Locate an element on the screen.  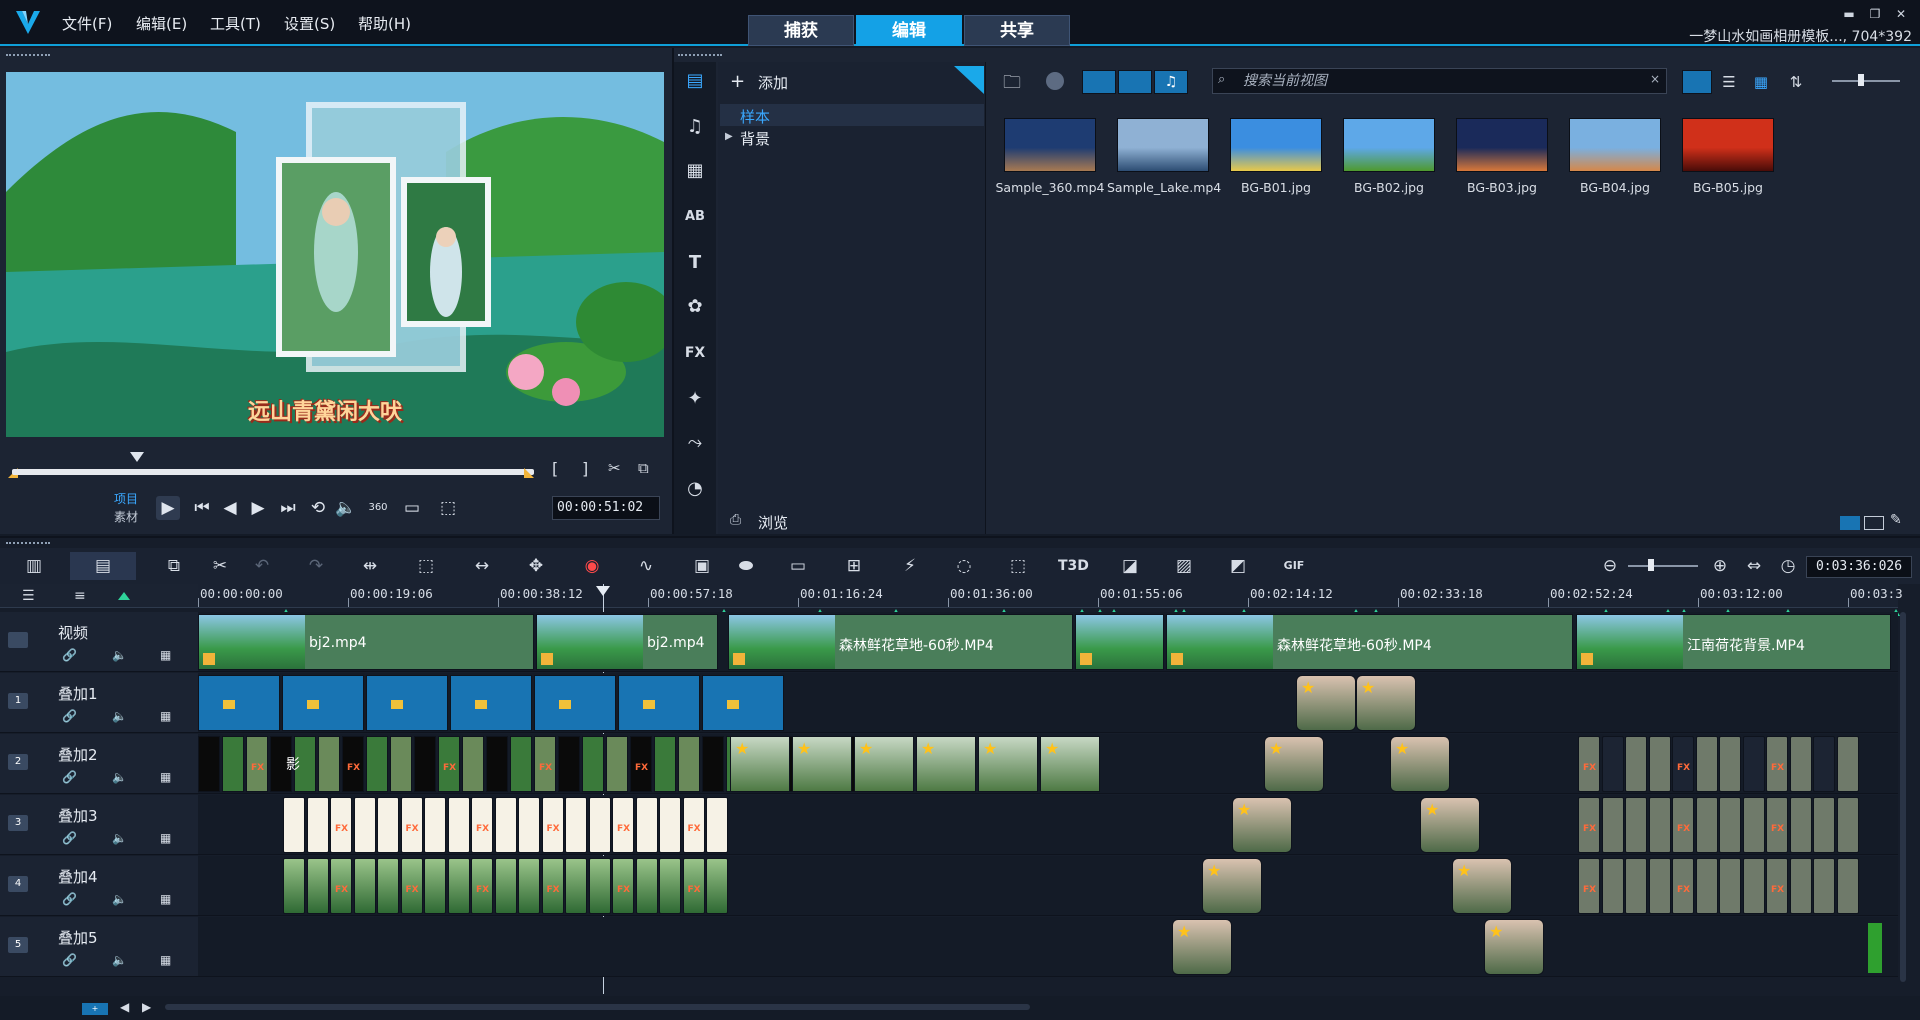
repeat-button: ⟲ is located at coordinates (318, 508).